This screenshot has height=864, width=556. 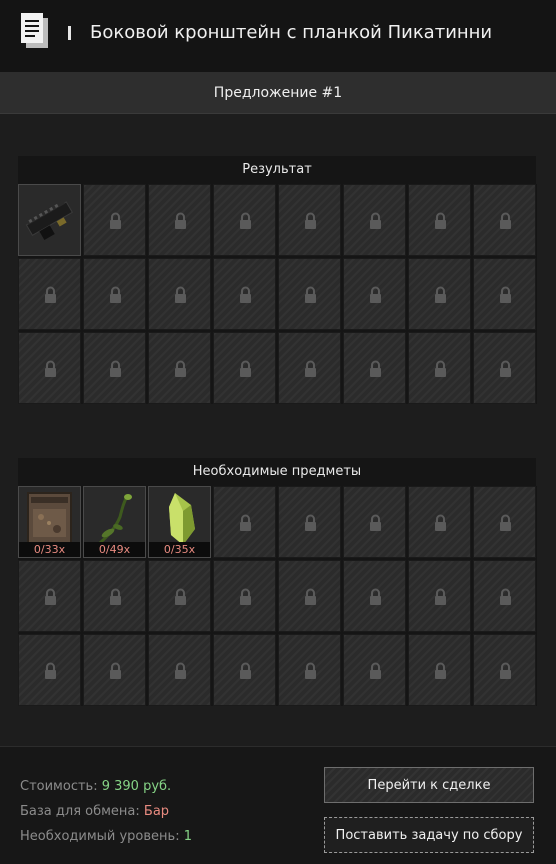 What do you see at coordinates (106, 836) in the screenshot?
I see `required-level-row: Необходимый уровень: 1` at bounding box center [106, 836].